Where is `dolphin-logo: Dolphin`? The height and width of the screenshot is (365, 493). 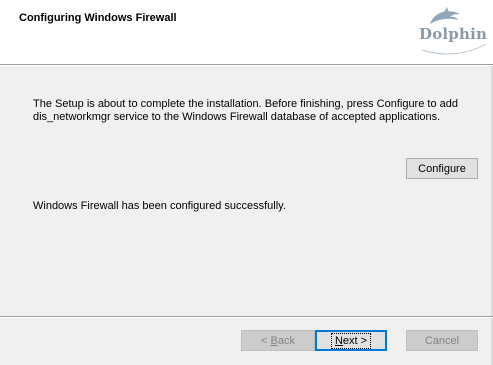 dolphin-logo: Dolphin is located at coordinates (450, 32).